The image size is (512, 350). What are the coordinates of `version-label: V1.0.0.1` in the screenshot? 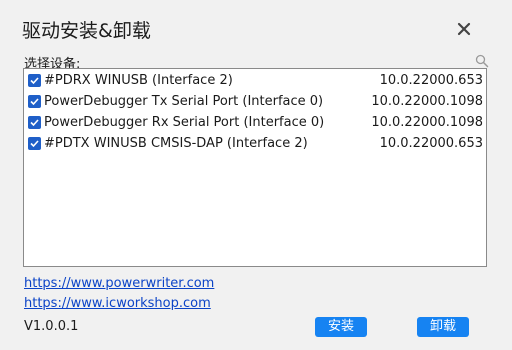 It's located at (51, 326).